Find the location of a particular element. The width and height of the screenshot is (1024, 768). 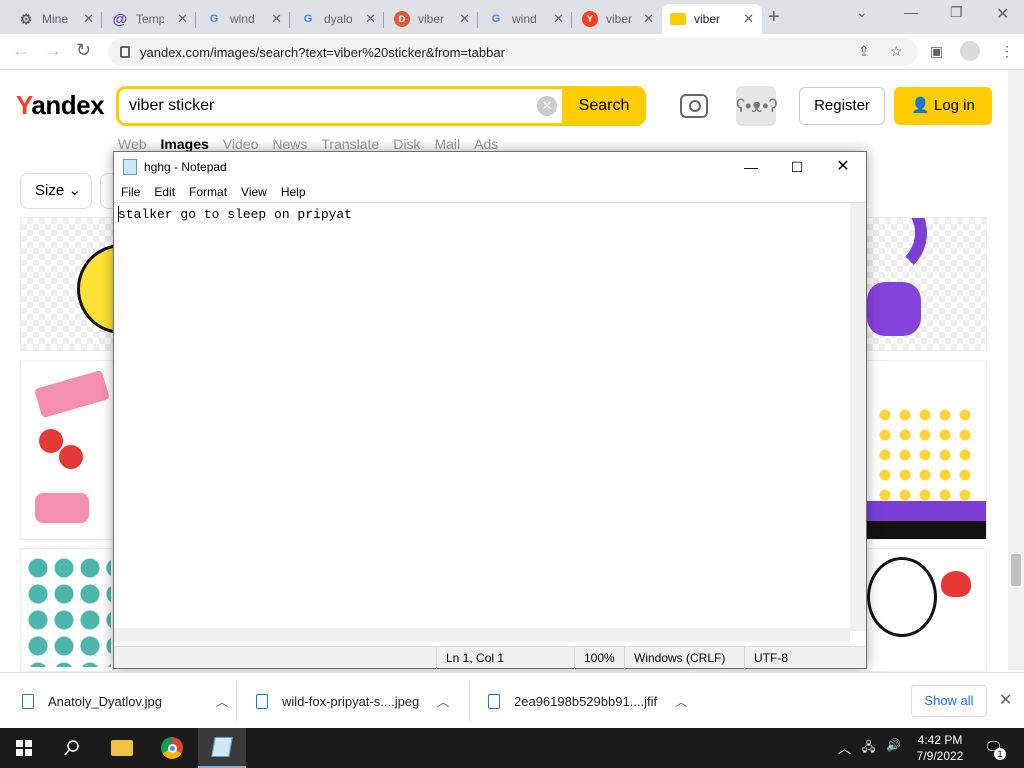

menu-kebab-icon: ⋮ is located at coordinates (1007, 51).